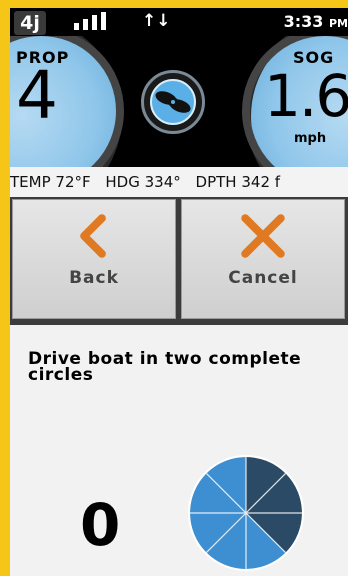 Image resolution: width=348 pixels, height=576 pixels. I want to click on chevron-left-icon, so click(93, 236).